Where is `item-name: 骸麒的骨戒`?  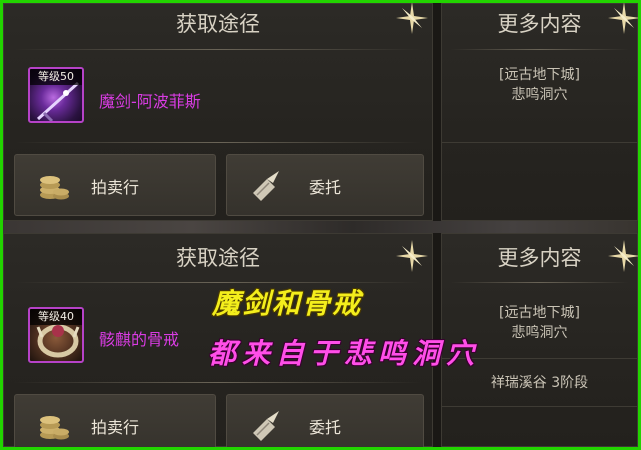
item-name: 骸麒的骨戒 is located at coordinates (139, 339).